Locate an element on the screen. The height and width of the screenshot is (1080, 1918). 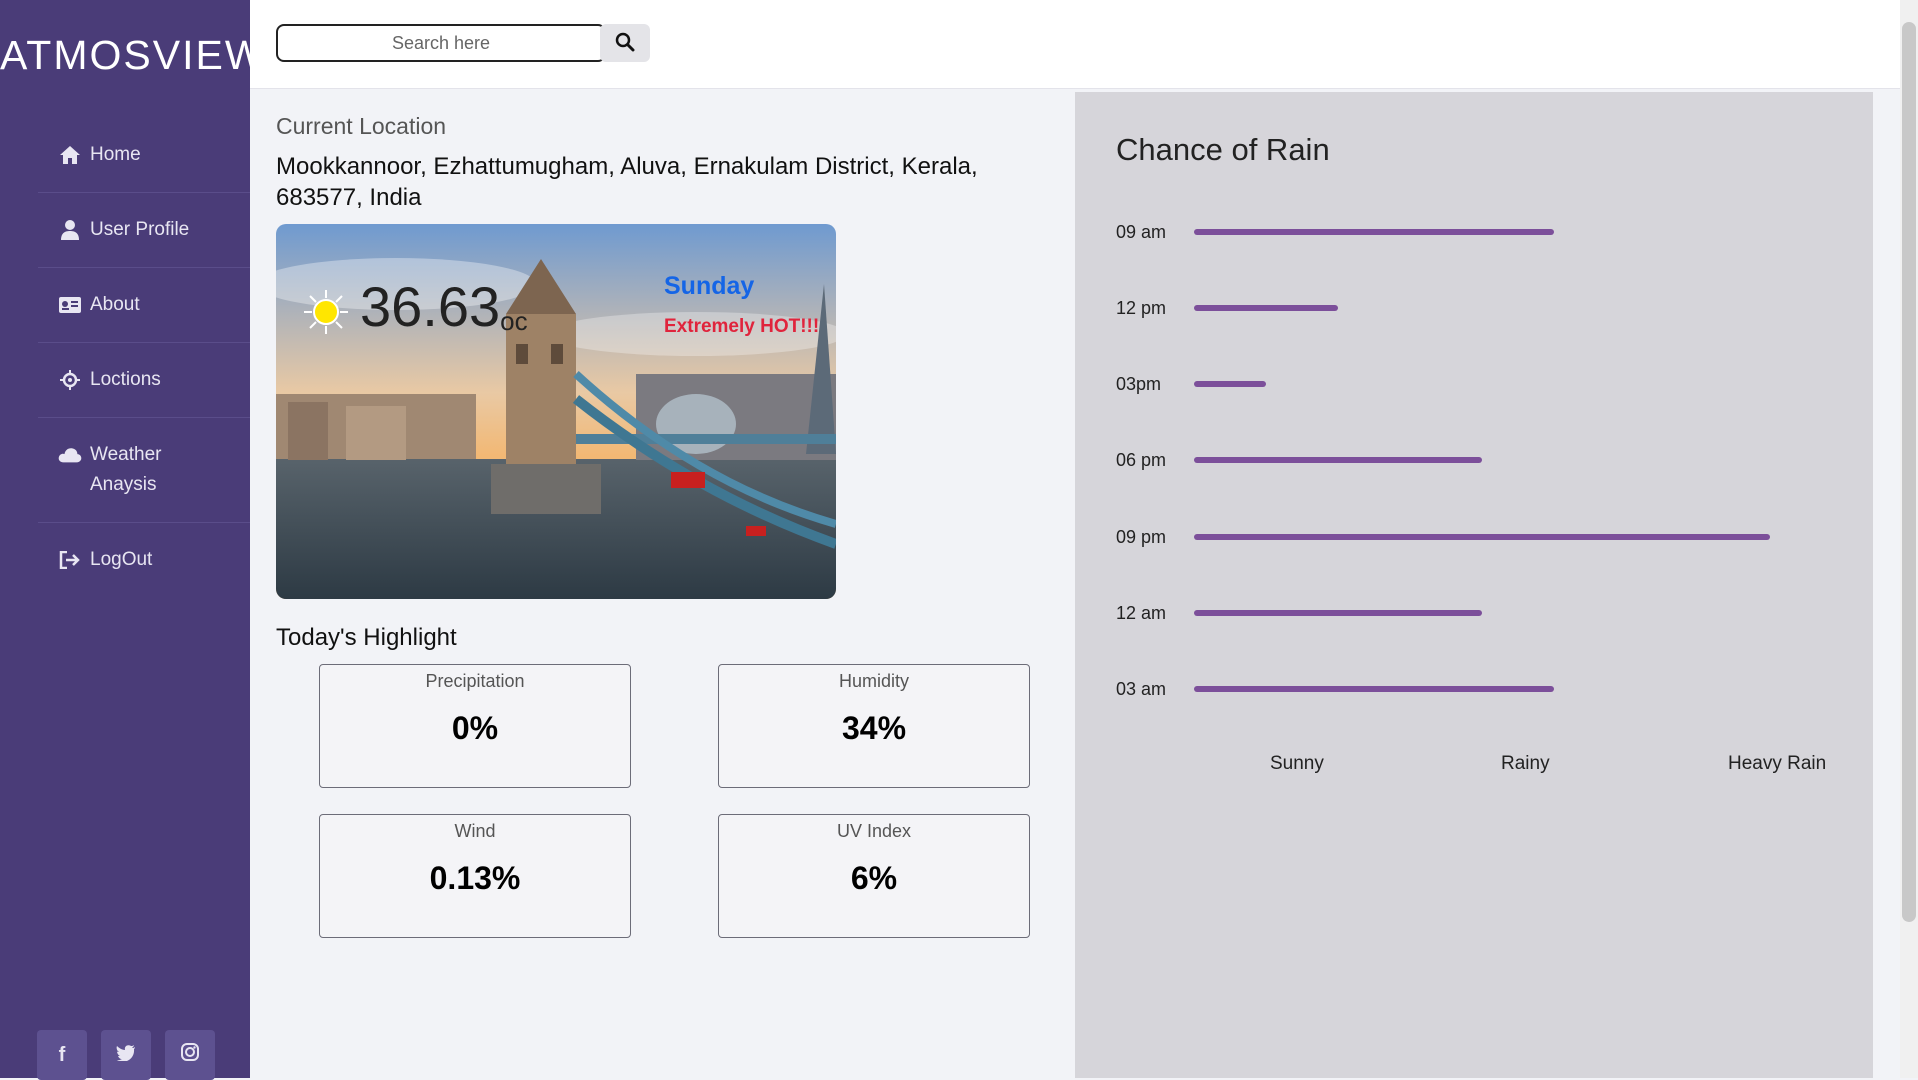
uv-index-card: UV Index 6% is located at coordinates (874, 876).